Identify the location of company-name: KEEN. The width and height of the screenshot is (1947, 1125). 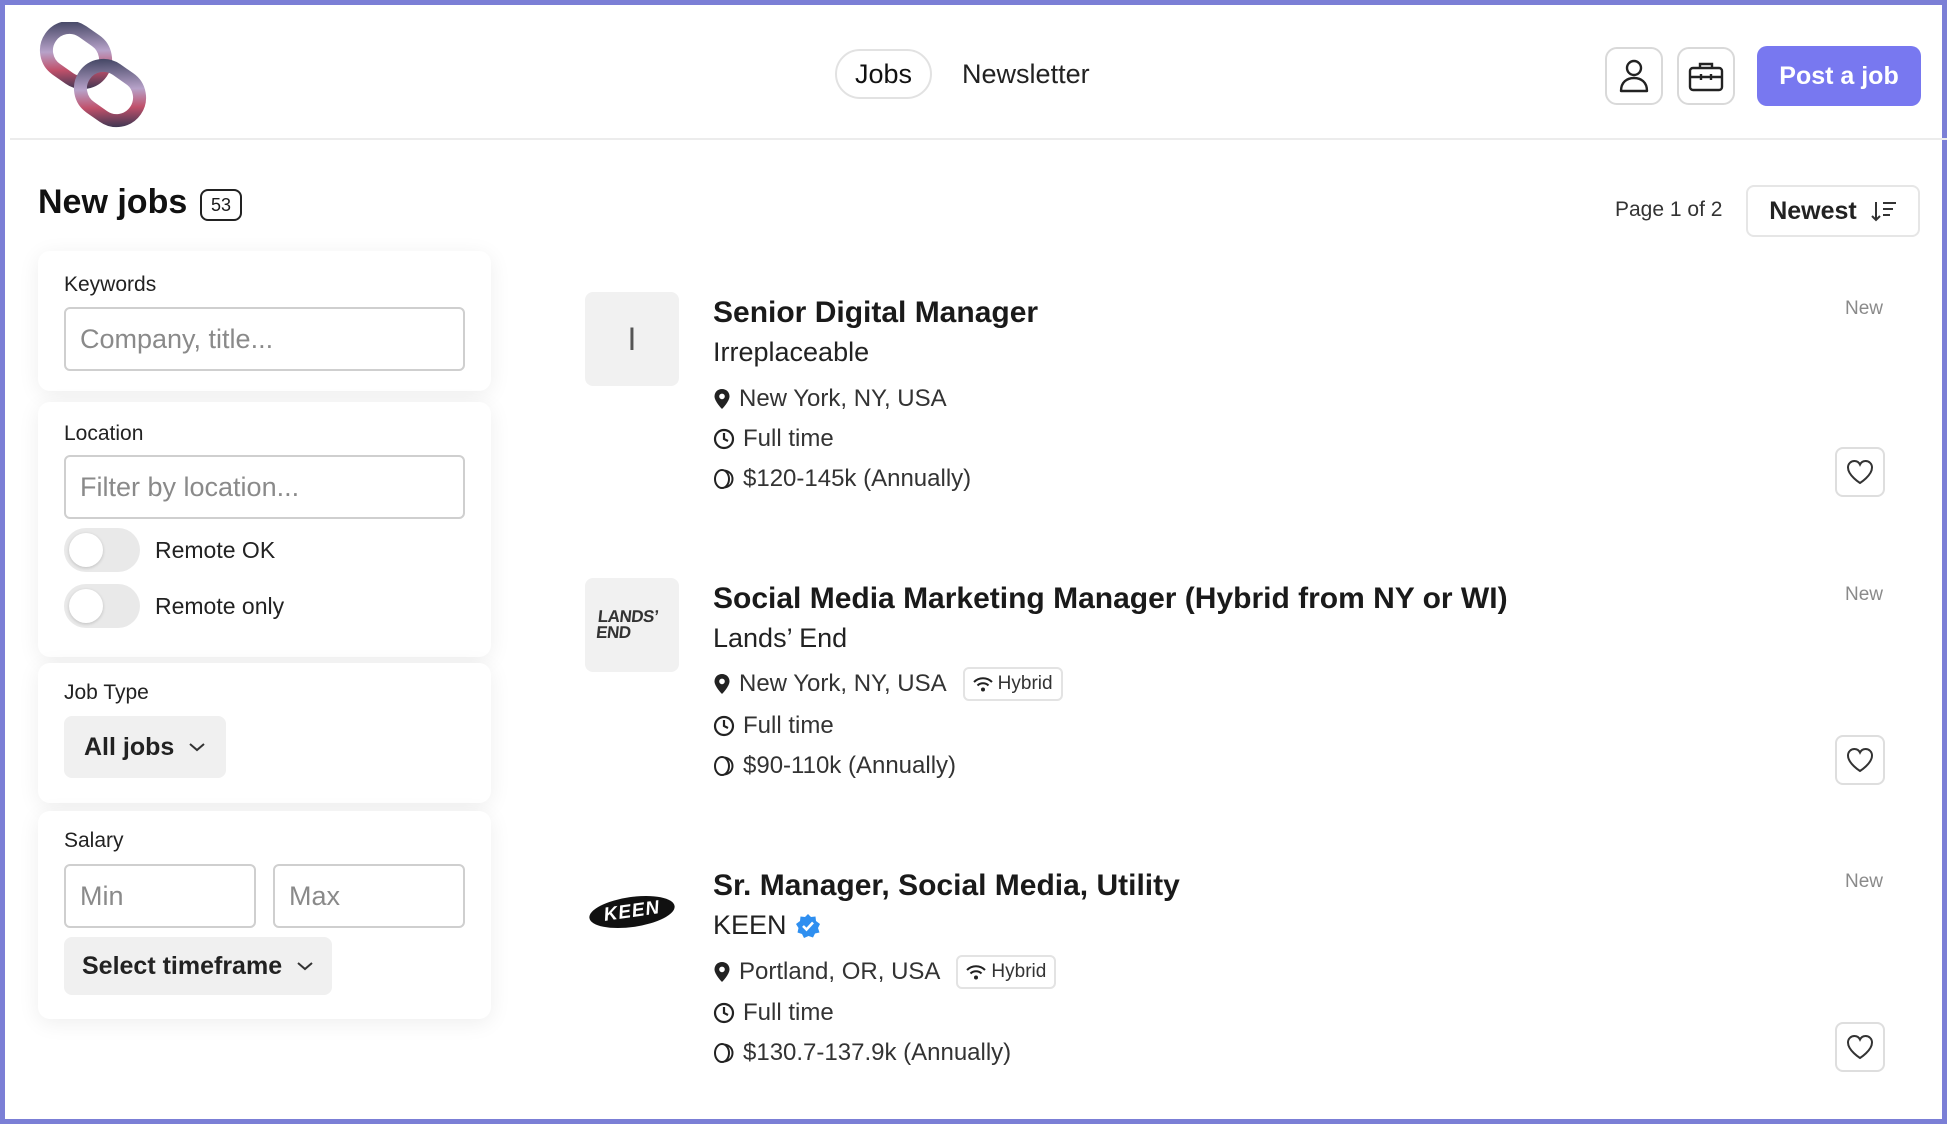
(750, 925).